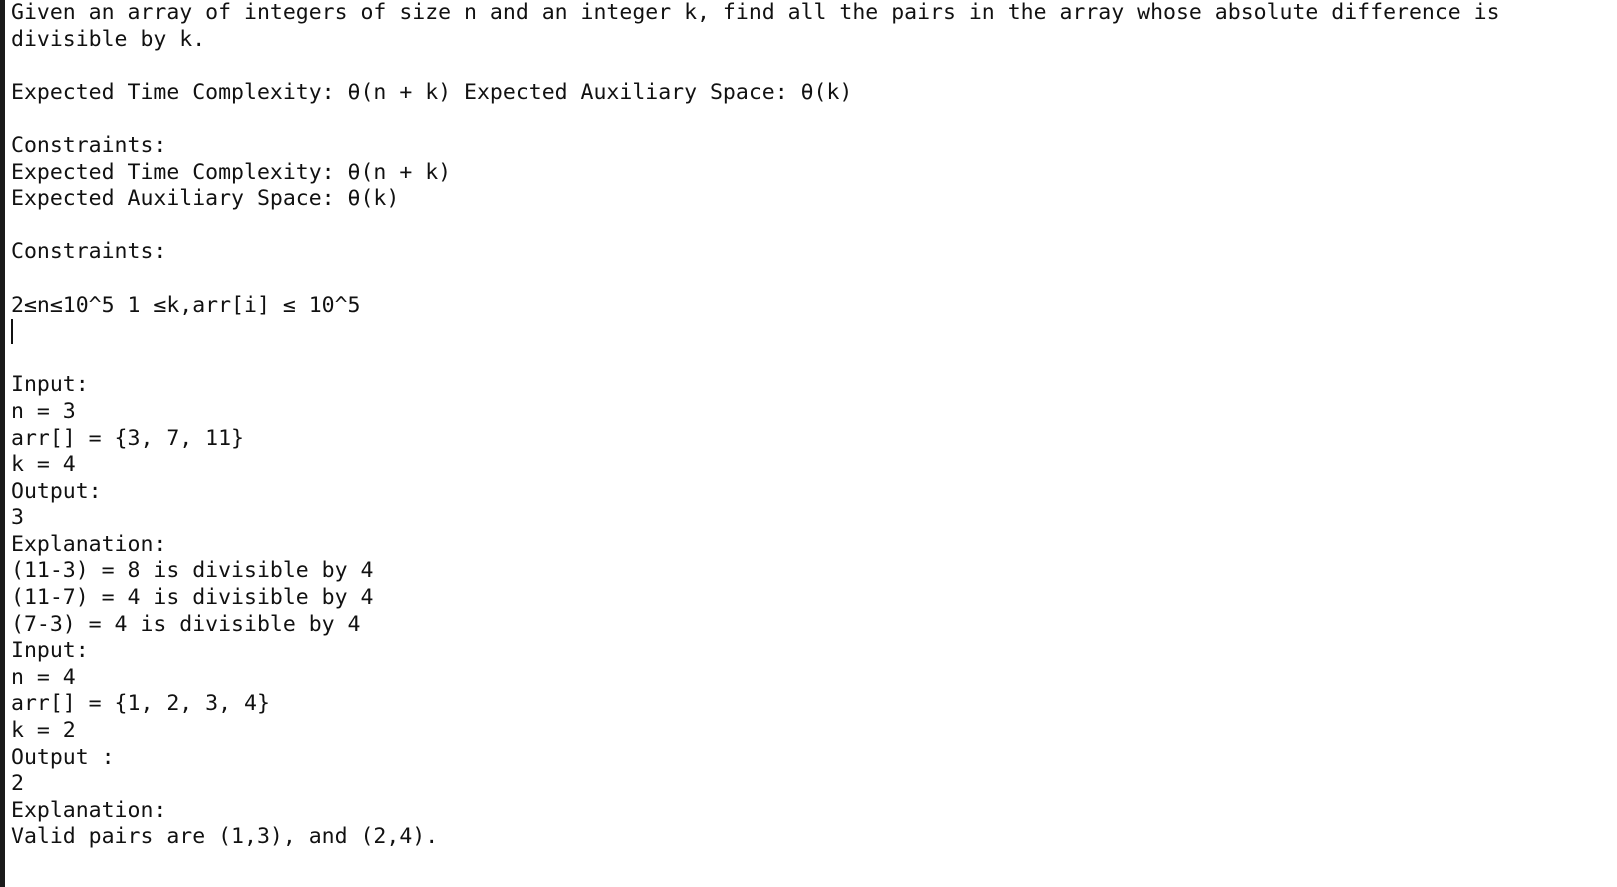  I want to click on example-line: arr[] = {1, 2, 3, 4}, so click(140, 704).